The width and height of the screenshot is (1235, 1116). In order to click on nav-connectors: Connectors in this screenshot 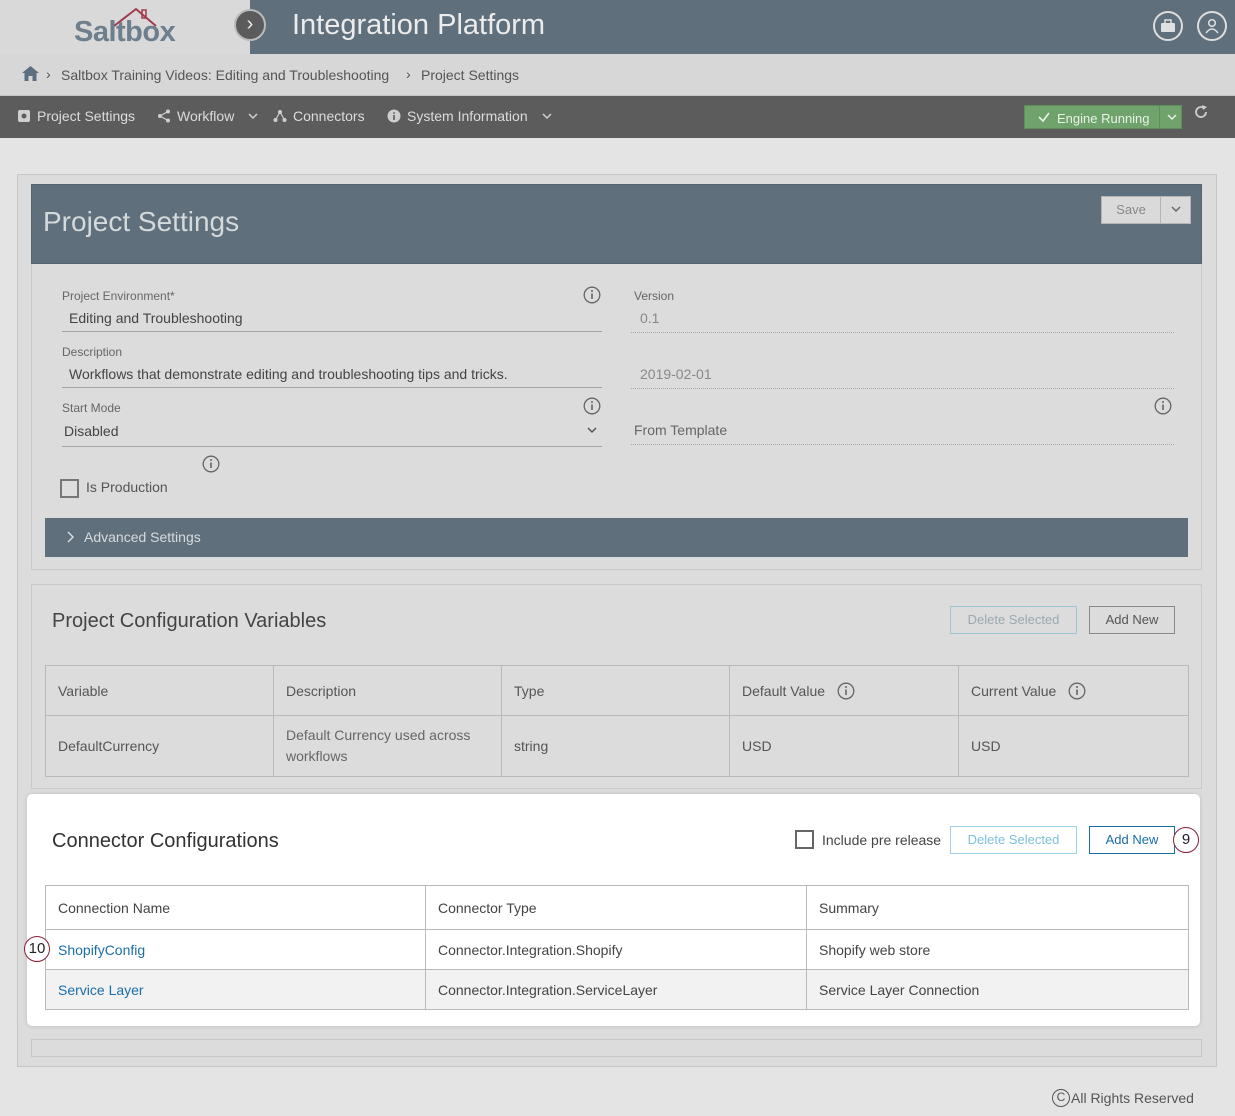, I will do `click(319, 116)`.